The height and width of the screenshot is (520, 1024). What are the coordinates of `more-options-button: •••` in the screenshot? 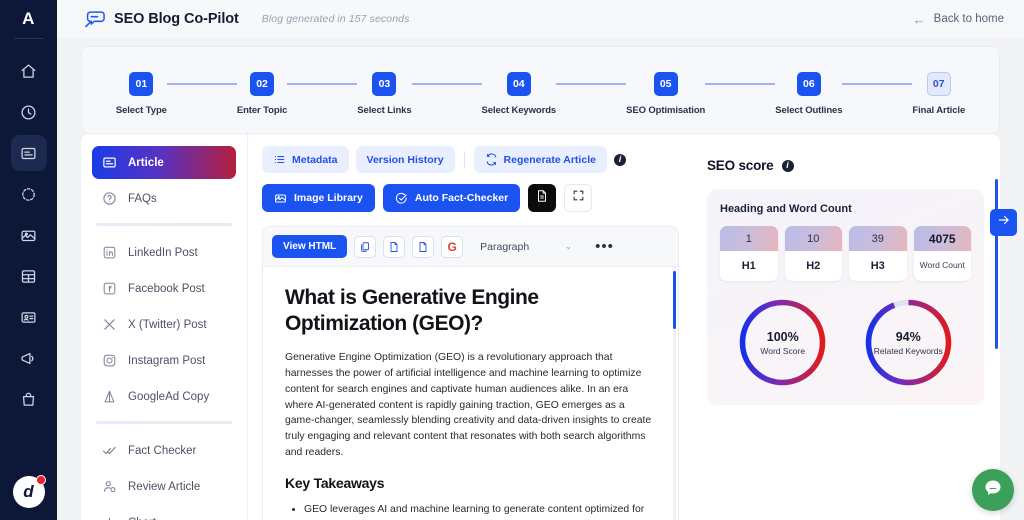 It's located at (604, 246).